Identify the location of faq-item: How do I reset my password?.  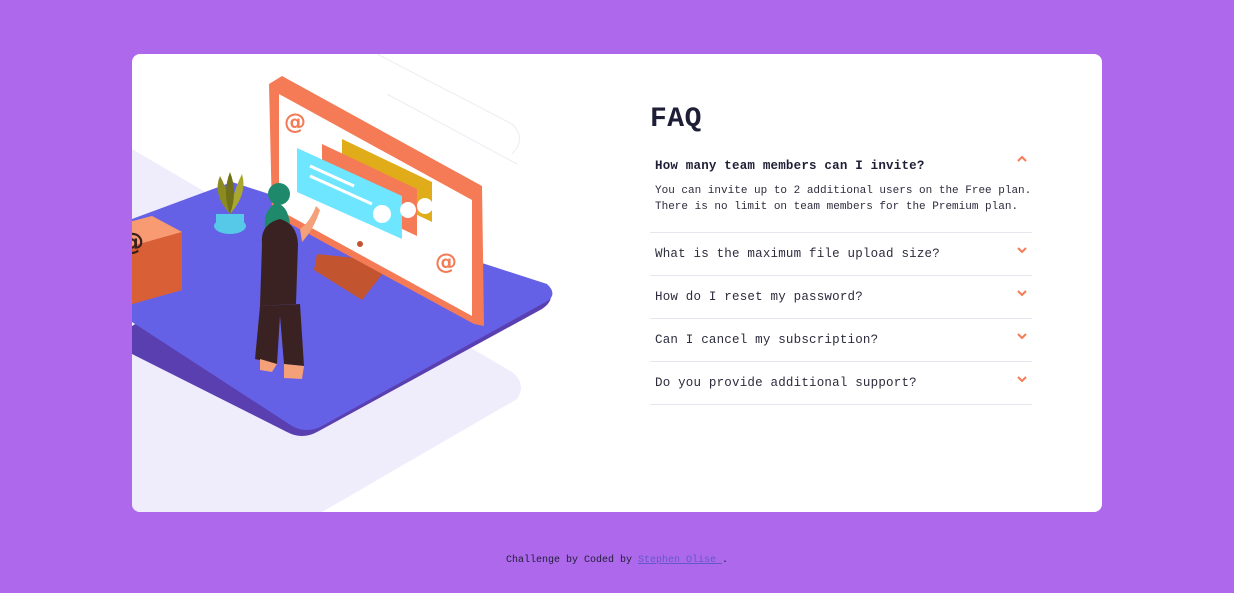
(841, 297).